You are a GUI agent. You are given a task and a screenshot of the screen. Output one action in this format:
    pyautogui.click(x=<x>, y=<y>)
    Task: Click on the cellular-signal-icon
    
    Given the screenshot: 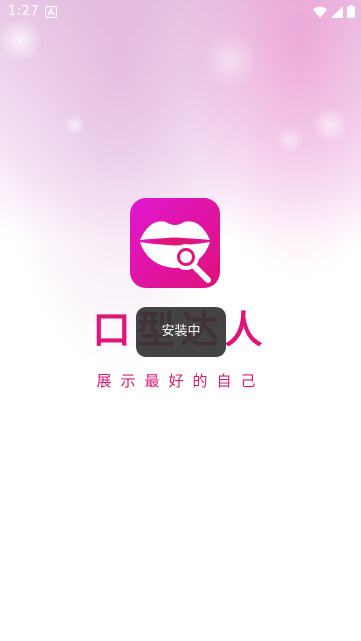 What is the action you would take?
    pyautogui.click(x=337, y=11)
    